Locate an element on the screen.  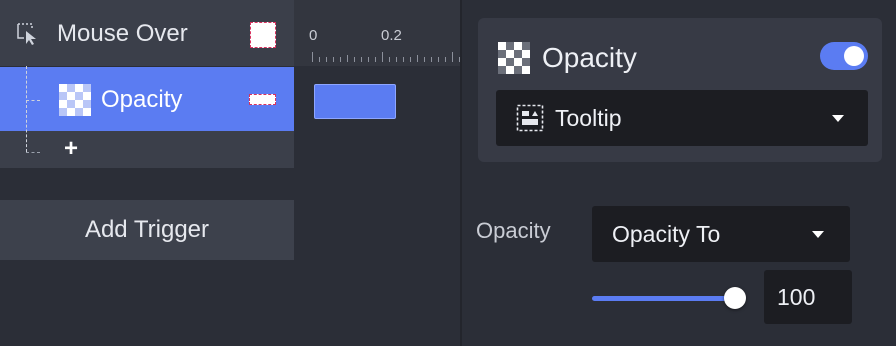
trigger-color-swatch is located at coordinates (263, 35).